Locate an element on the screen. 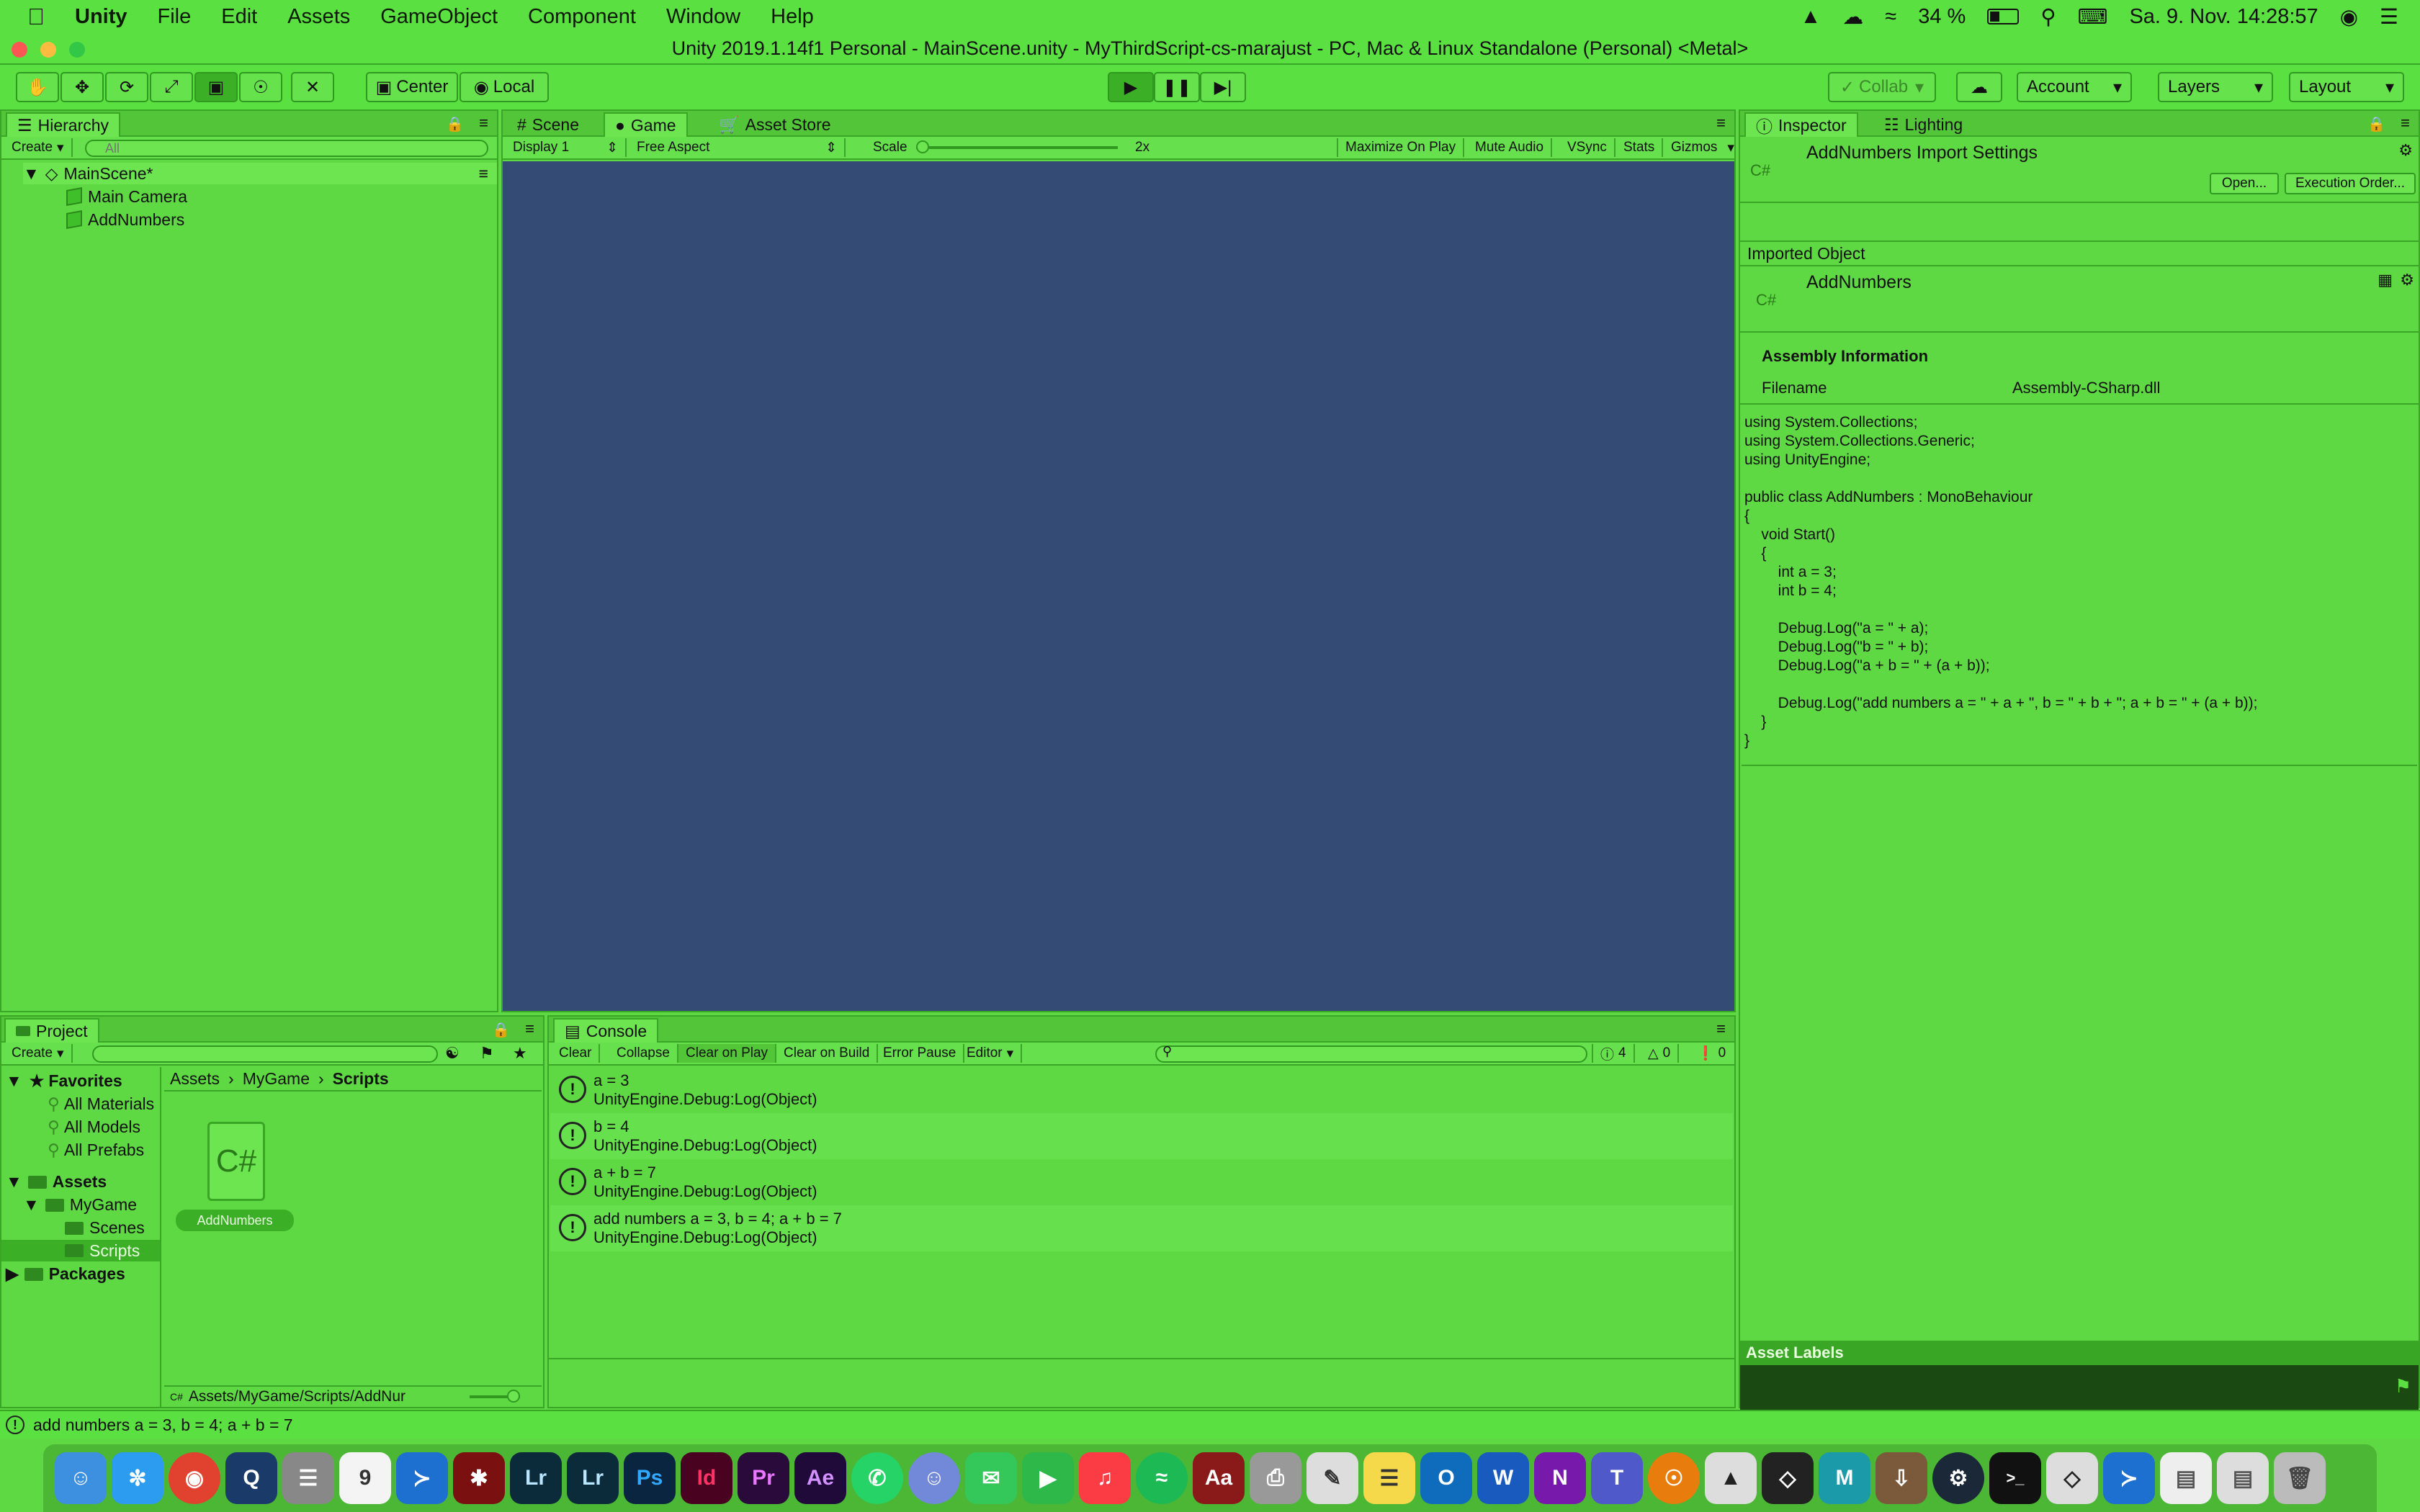 The height and width of the screenshot is (1512, 2420). clock: Sa. 9. Nov. 14:28:57 is located at coordinates (2223, 17).